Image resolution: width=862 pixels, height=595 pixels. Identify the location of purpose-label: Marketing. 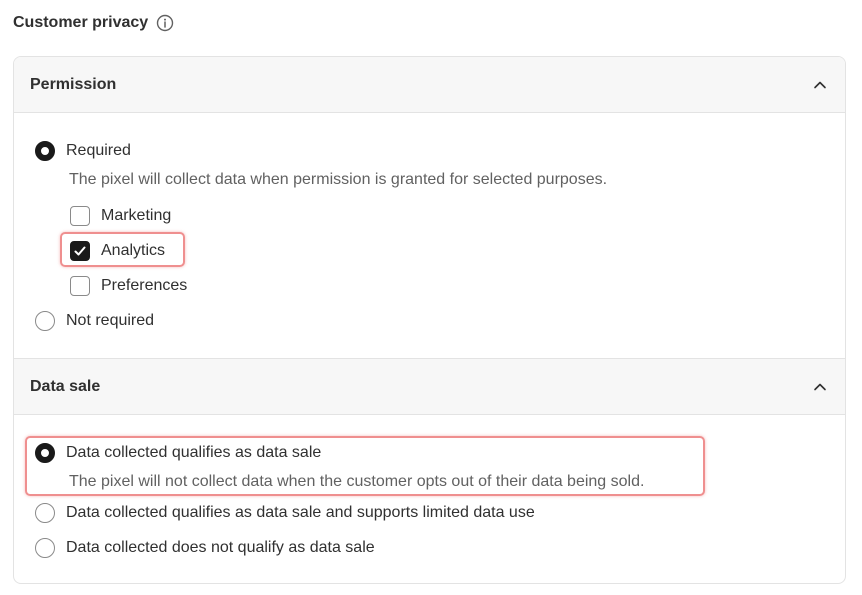
(136, 215).